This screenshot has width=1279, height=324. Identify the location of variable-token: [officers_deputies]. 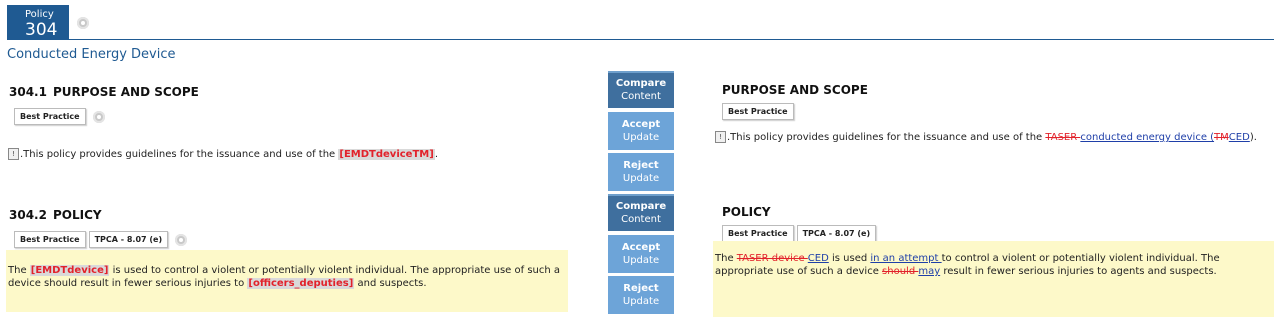
(301, 283).